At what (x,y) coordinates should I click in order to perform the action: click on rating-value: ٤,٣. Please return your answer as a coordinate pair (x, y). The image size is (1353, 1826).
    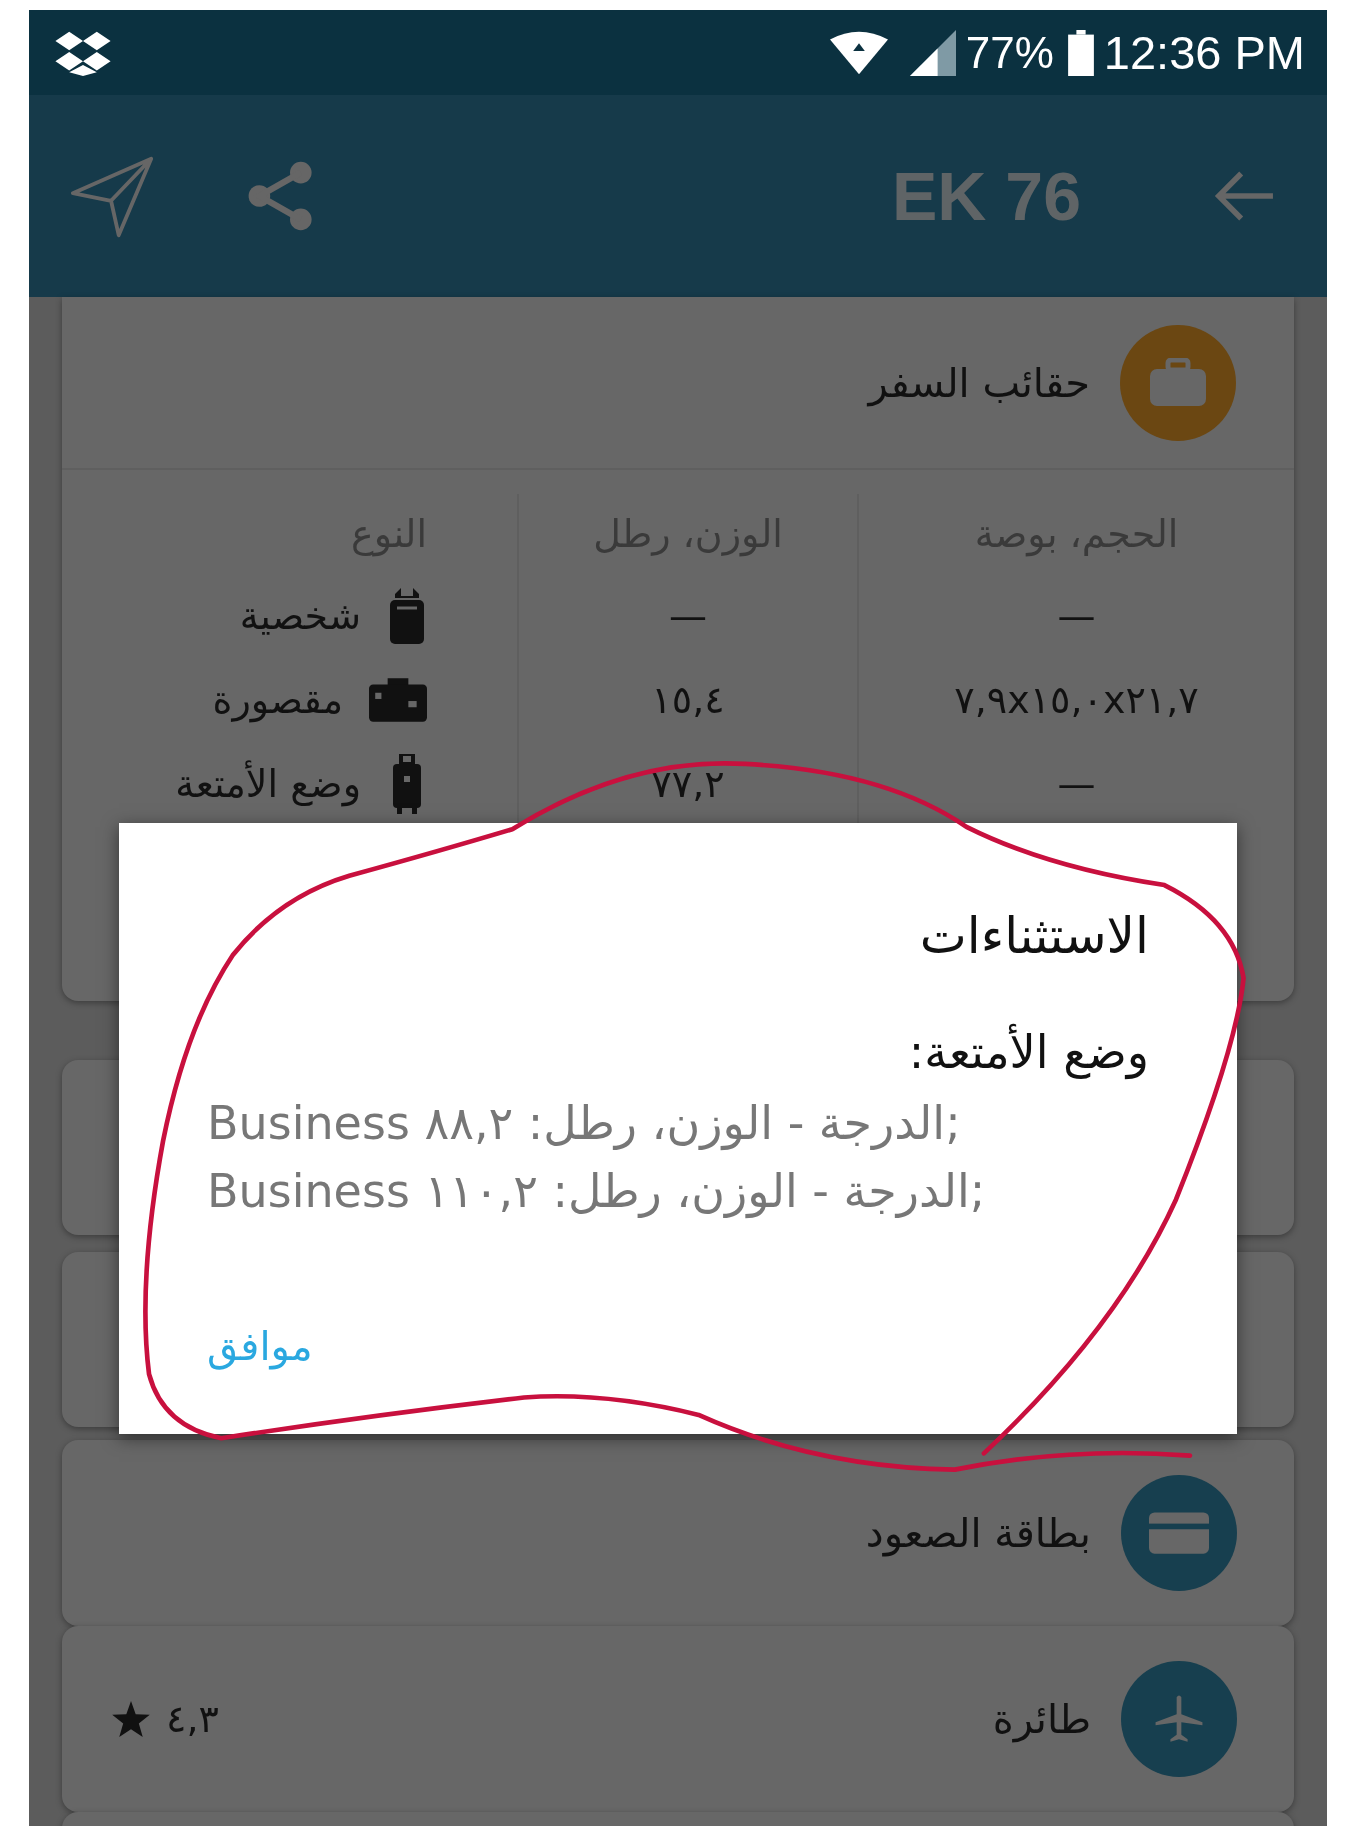
    Looking at the image, I should click on (192, 1719).